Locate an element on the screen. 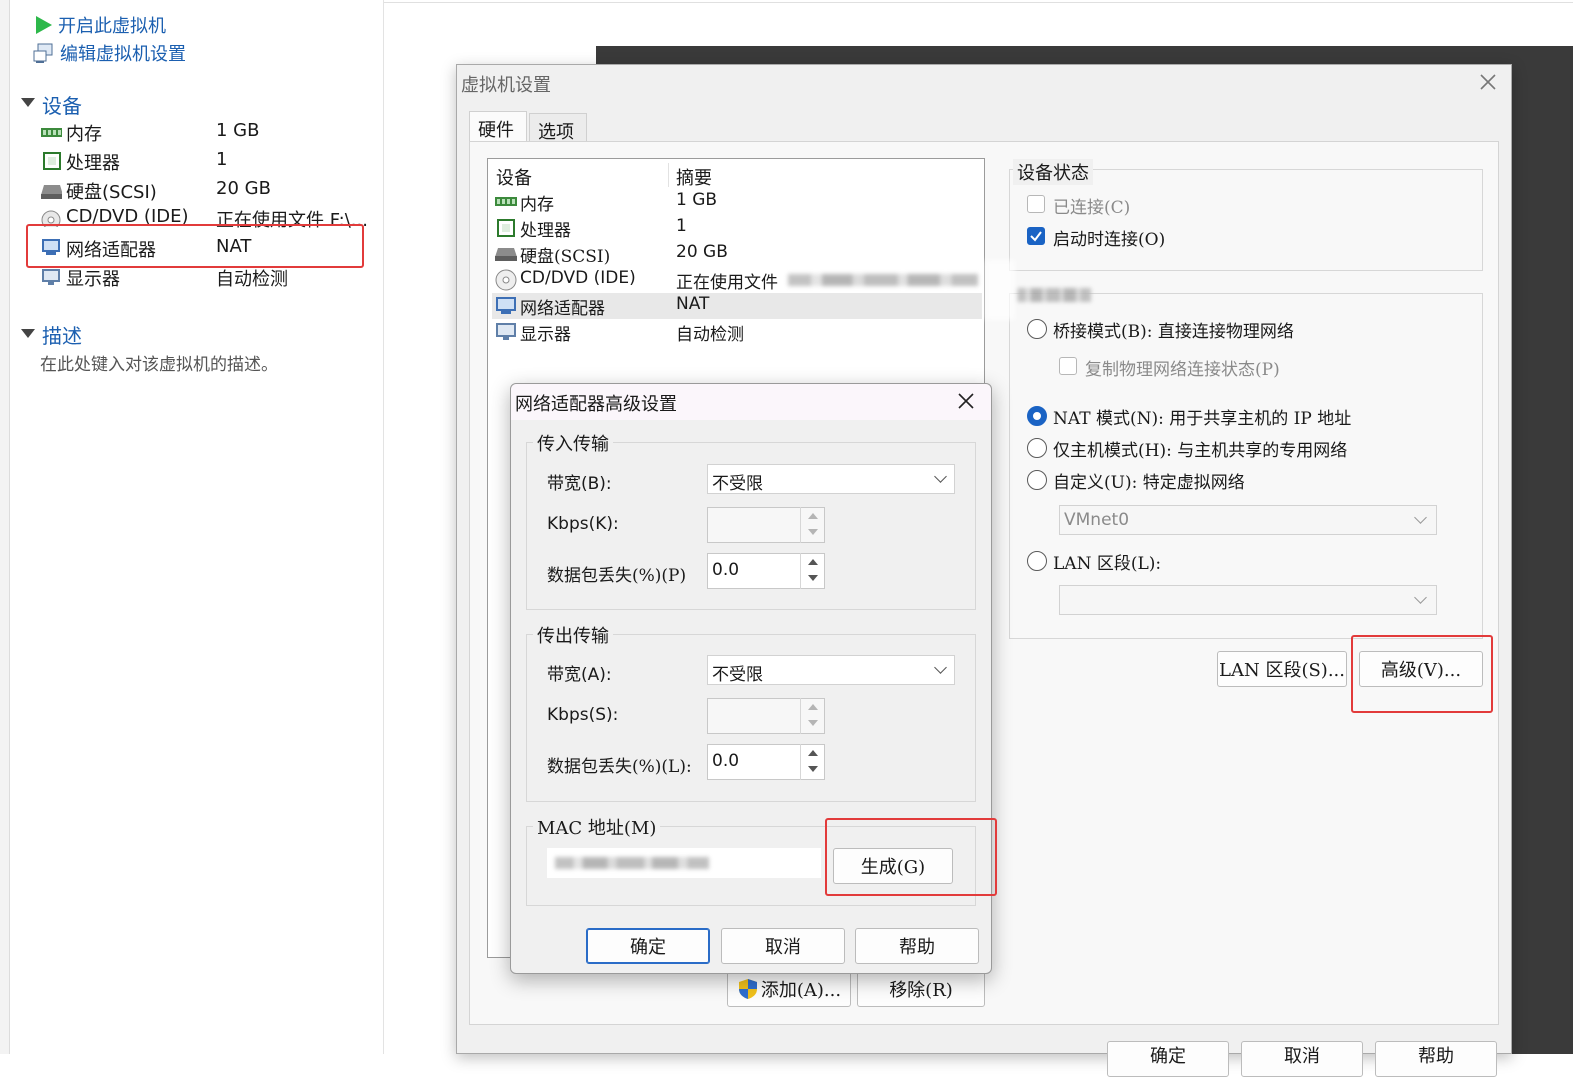  list-item-selected: 网络适配器 NAT is located at coordinates (737, 306).